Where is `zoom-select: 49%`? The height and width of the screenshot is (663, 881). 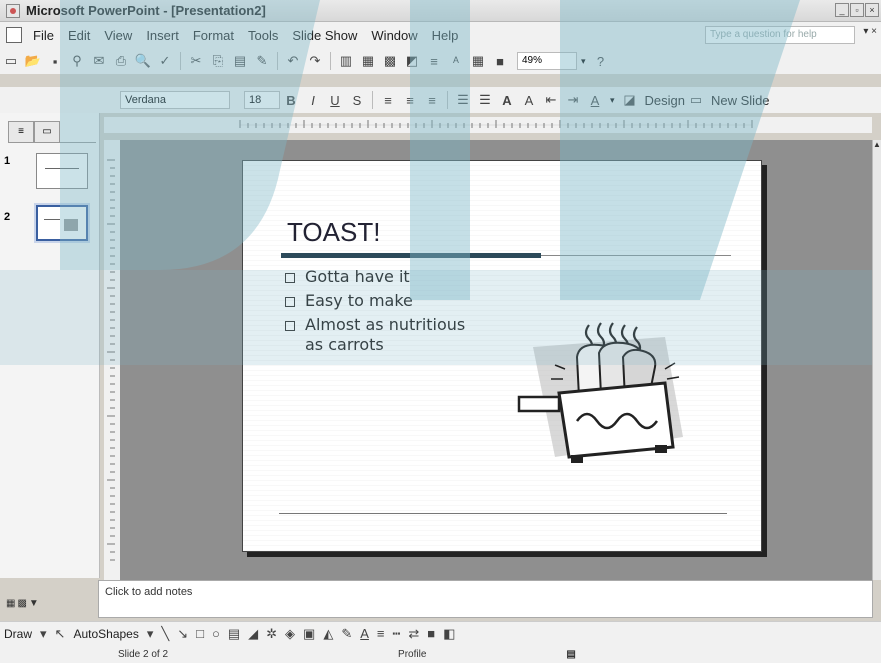 zoom-select: 49% is located at coordinates (547, 61).